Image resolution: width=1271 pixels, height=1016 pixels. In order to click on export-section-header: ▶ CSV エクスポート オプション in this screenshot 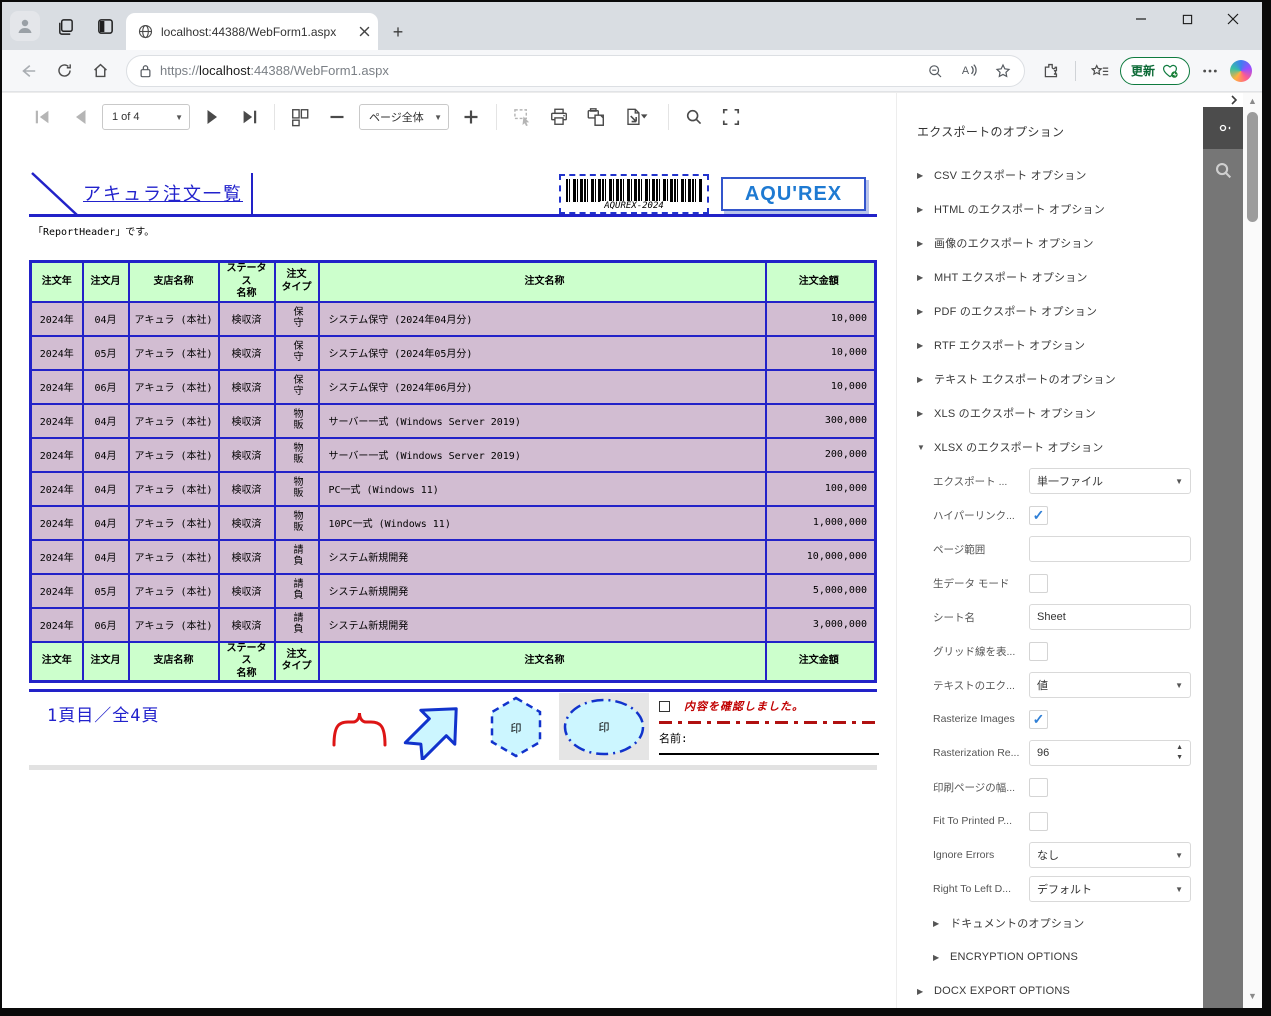, I will do `click(1060, 175)`.